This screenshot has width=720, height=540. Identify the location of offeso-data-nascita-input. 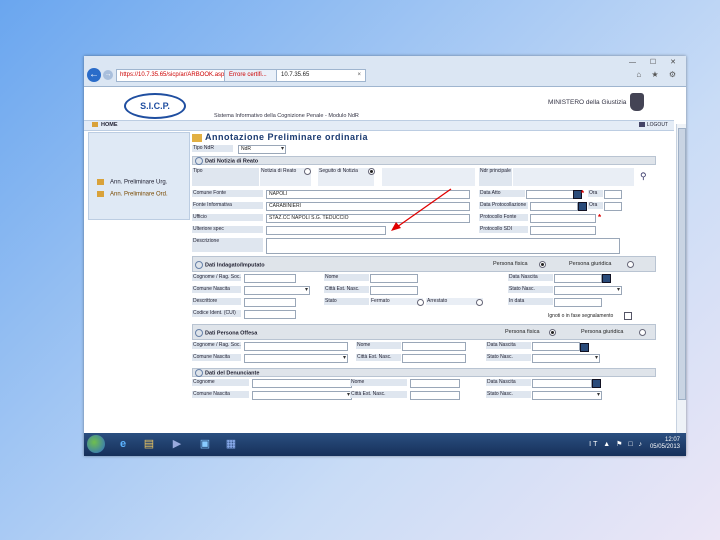
(556, 346).